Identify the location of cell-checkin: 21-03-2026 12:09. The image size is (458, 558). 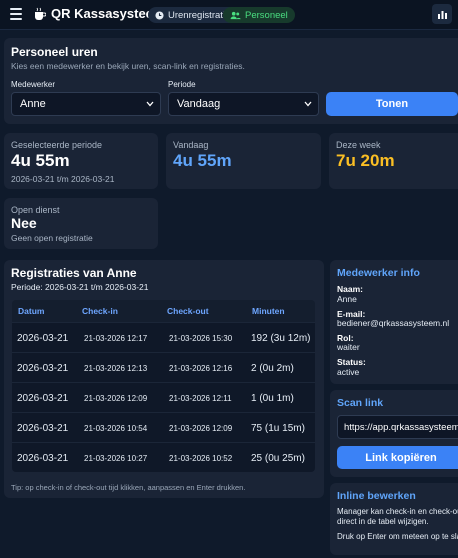
(115, 398).